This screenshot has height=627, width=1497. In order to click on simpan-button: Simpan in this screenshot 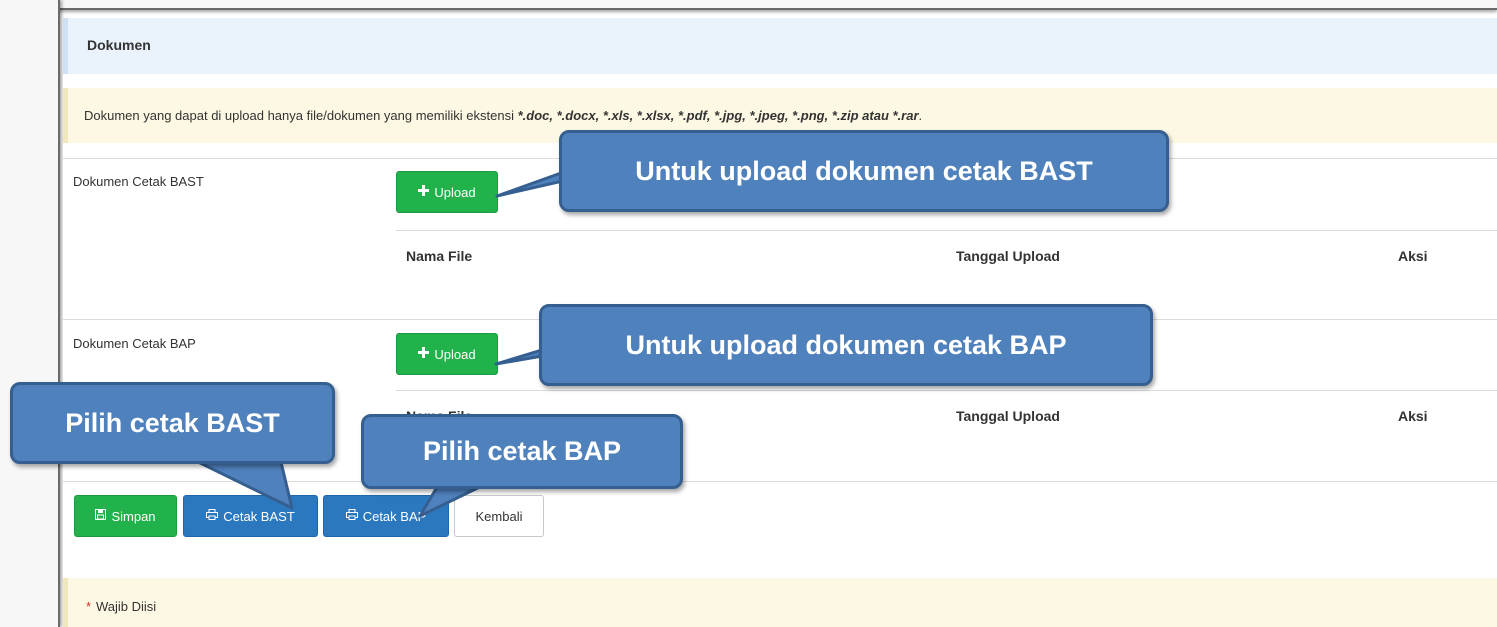, I will do `click(125, 516)`.